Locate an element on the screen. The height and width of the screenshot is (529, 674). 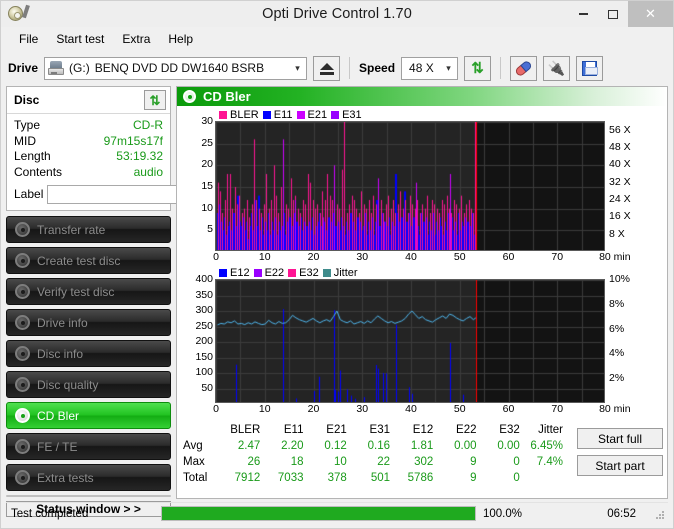
stats-cell: 0.12 is located at coordinates (335, 446).